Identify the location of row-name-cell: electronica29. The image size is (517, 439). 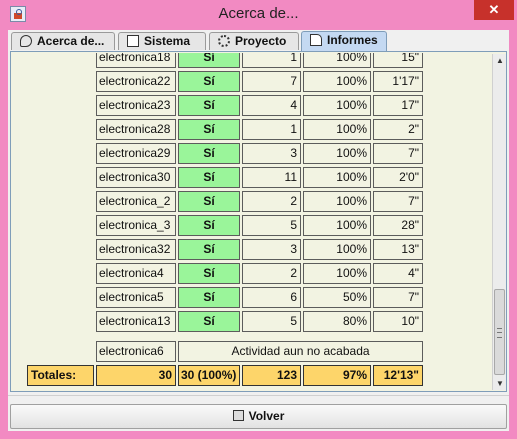
(136, 153).